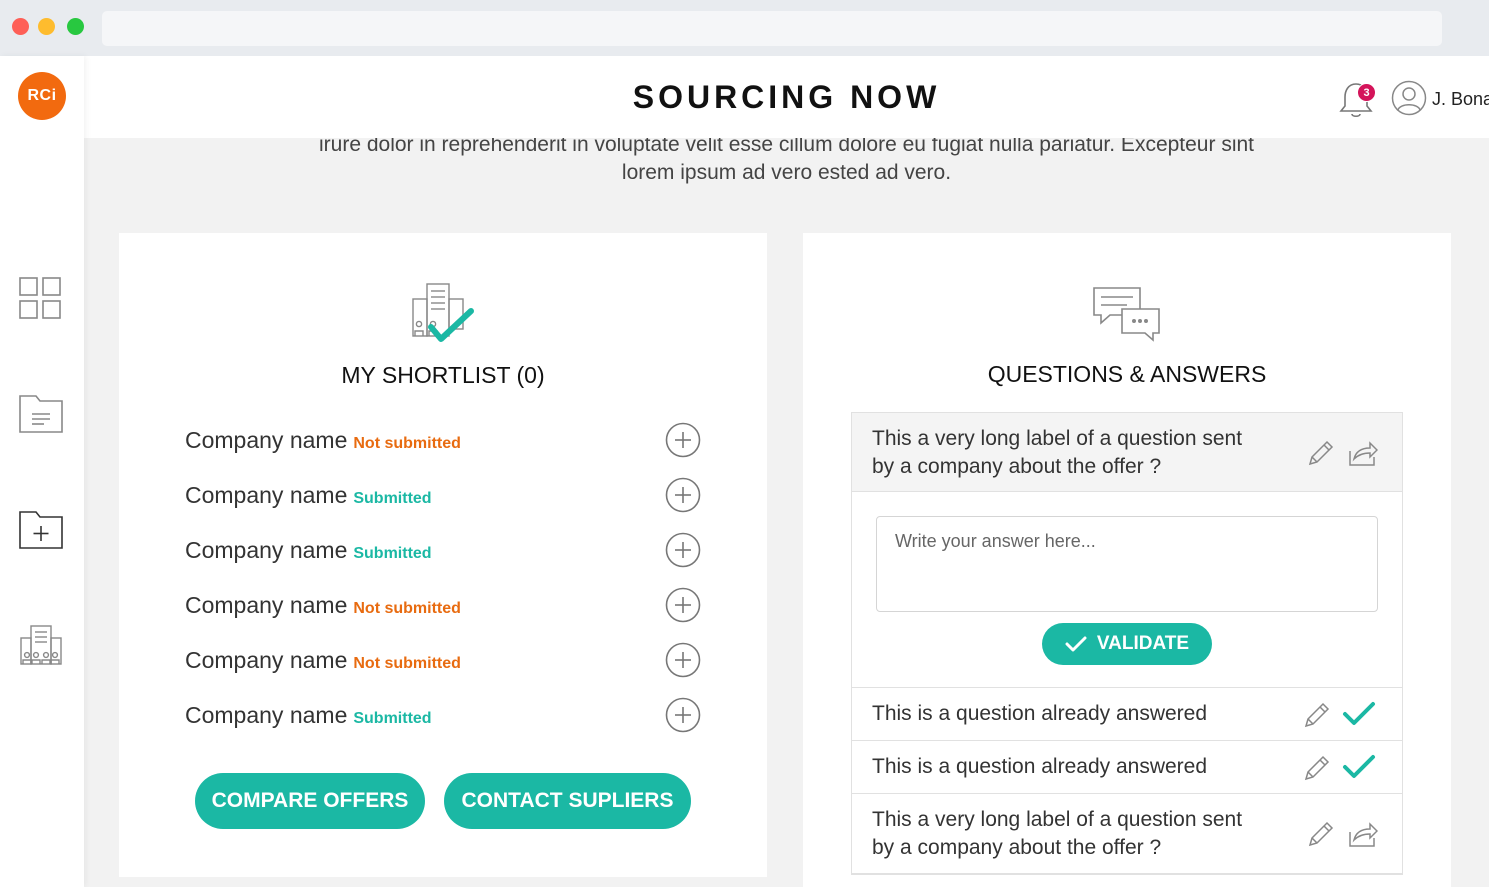 The width and height of the screenshot is (1489, 887). I want to click on window-maximize-button, so click(75, 26).